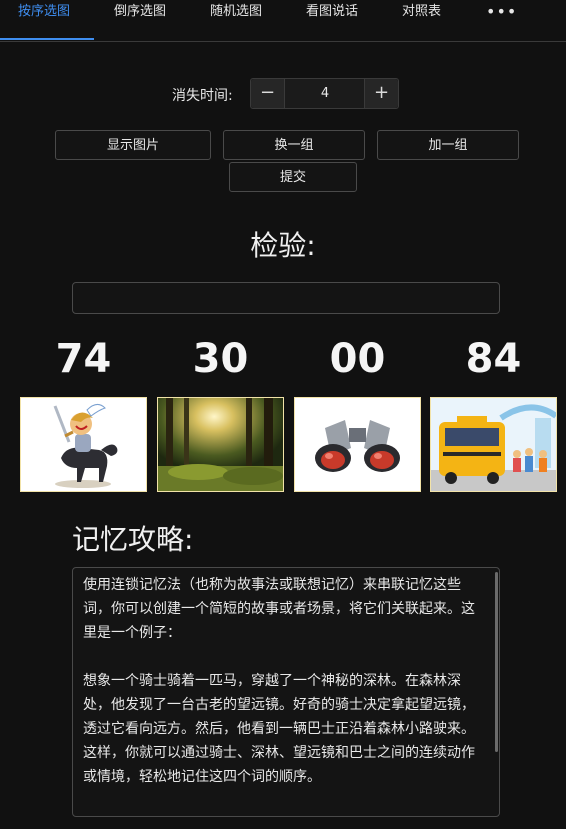  What do you see at coordinates (496, 662) in the screenshot?
I see `scrollbar` at bounding box center [496, 662].